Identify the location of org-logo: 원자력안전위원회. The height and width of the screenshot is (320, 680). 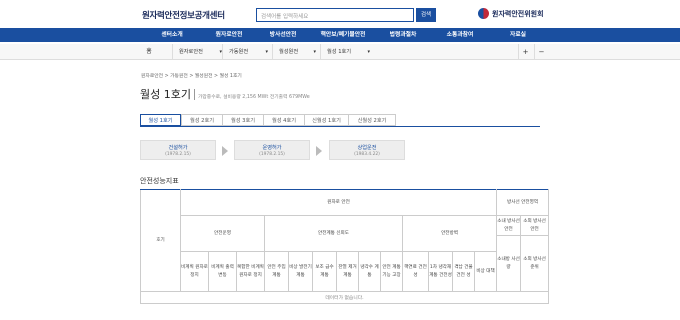
(511, 13).